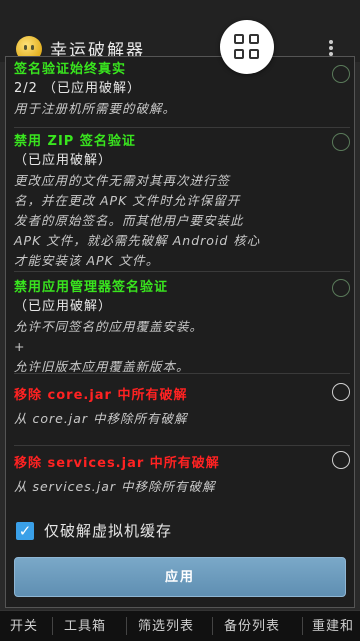  I want to click on option-description: 从 core.jar 中移除所有破解, so click(101, 418).